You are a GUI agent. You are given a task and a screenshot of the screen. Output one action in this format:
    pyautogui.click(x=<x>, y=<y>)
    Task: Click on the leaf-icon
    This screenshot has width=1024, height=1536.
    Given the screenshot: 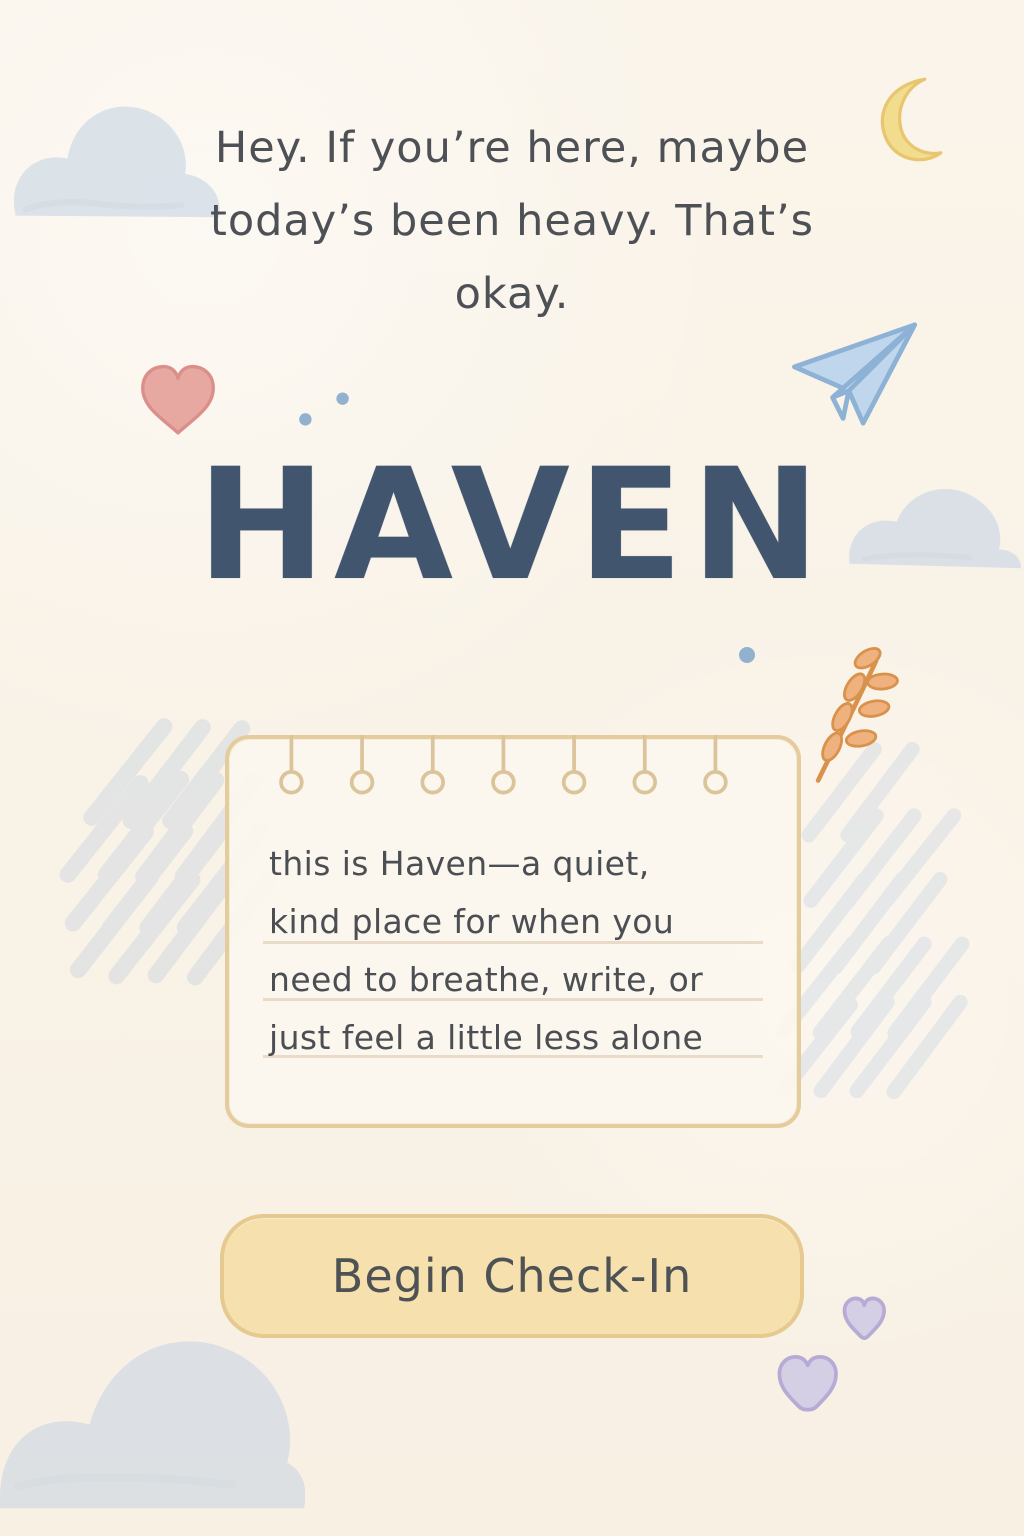 What is the action you would take?
    pyautogui.click(x=857, y=715)
    